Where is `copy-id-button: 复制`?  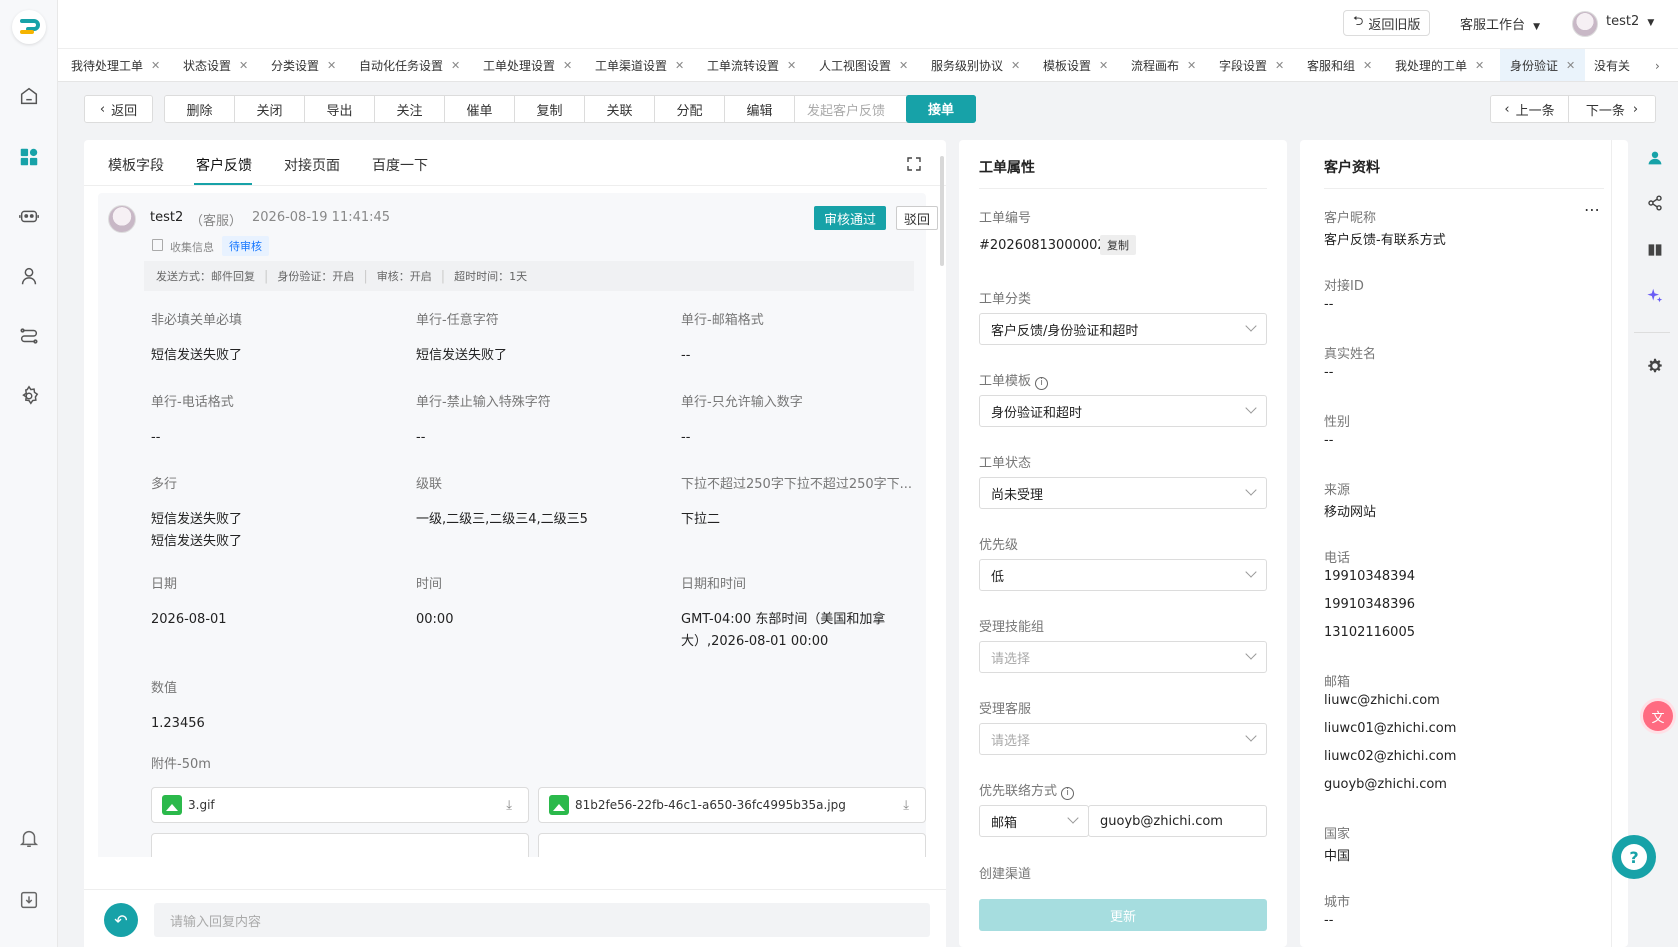
copy-id-button: 复制 is located at coordinates (1118, 245).